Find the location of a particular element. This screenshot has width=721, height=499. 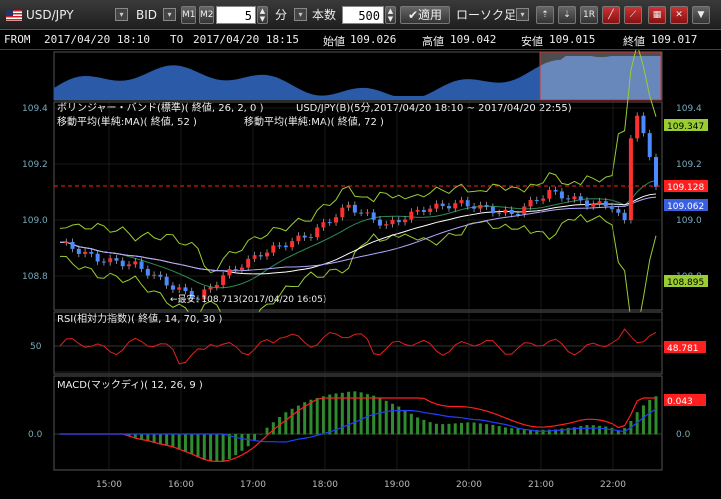

zoom-out-icon: ⇣ is located at coordinates (567, 15).